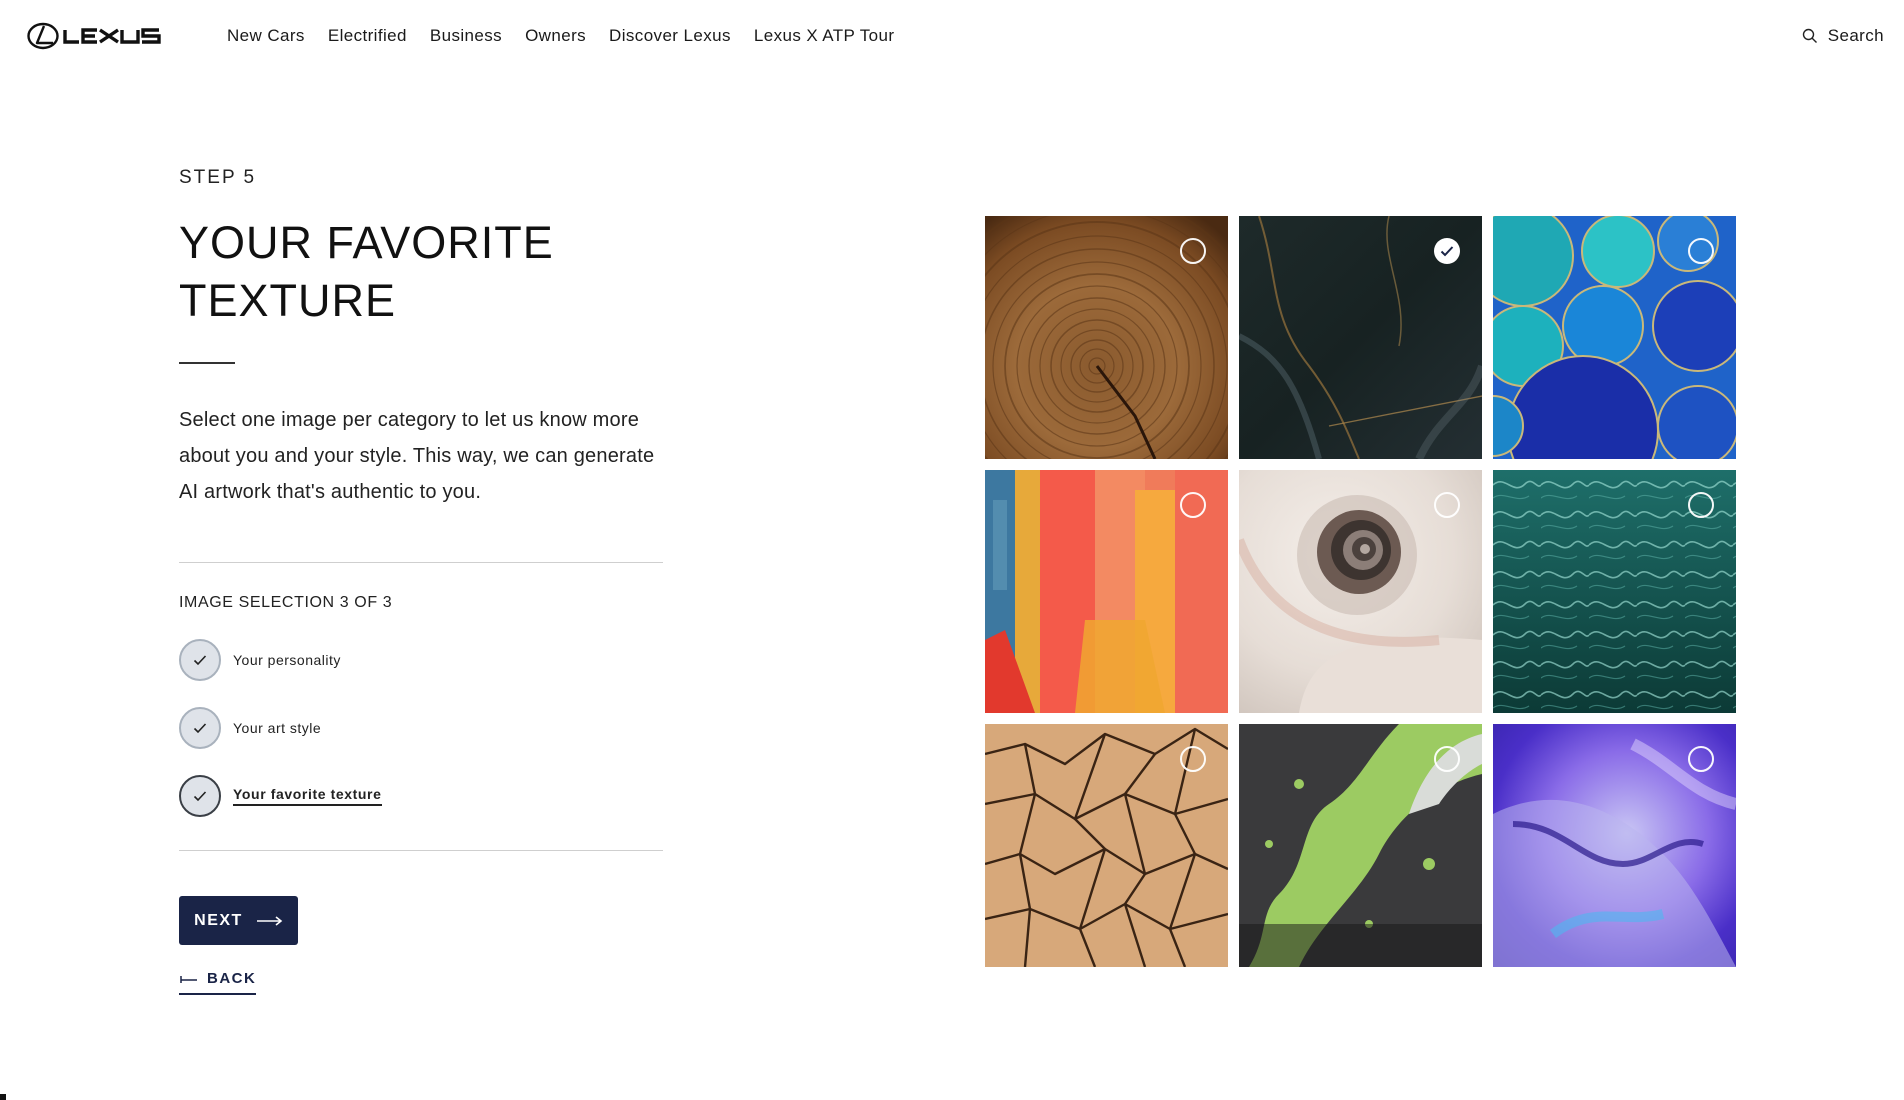 The height and width of the screenshot is (1100, 1904). I want to click on texture-tile-cracked-earth, so click(1106, 845).